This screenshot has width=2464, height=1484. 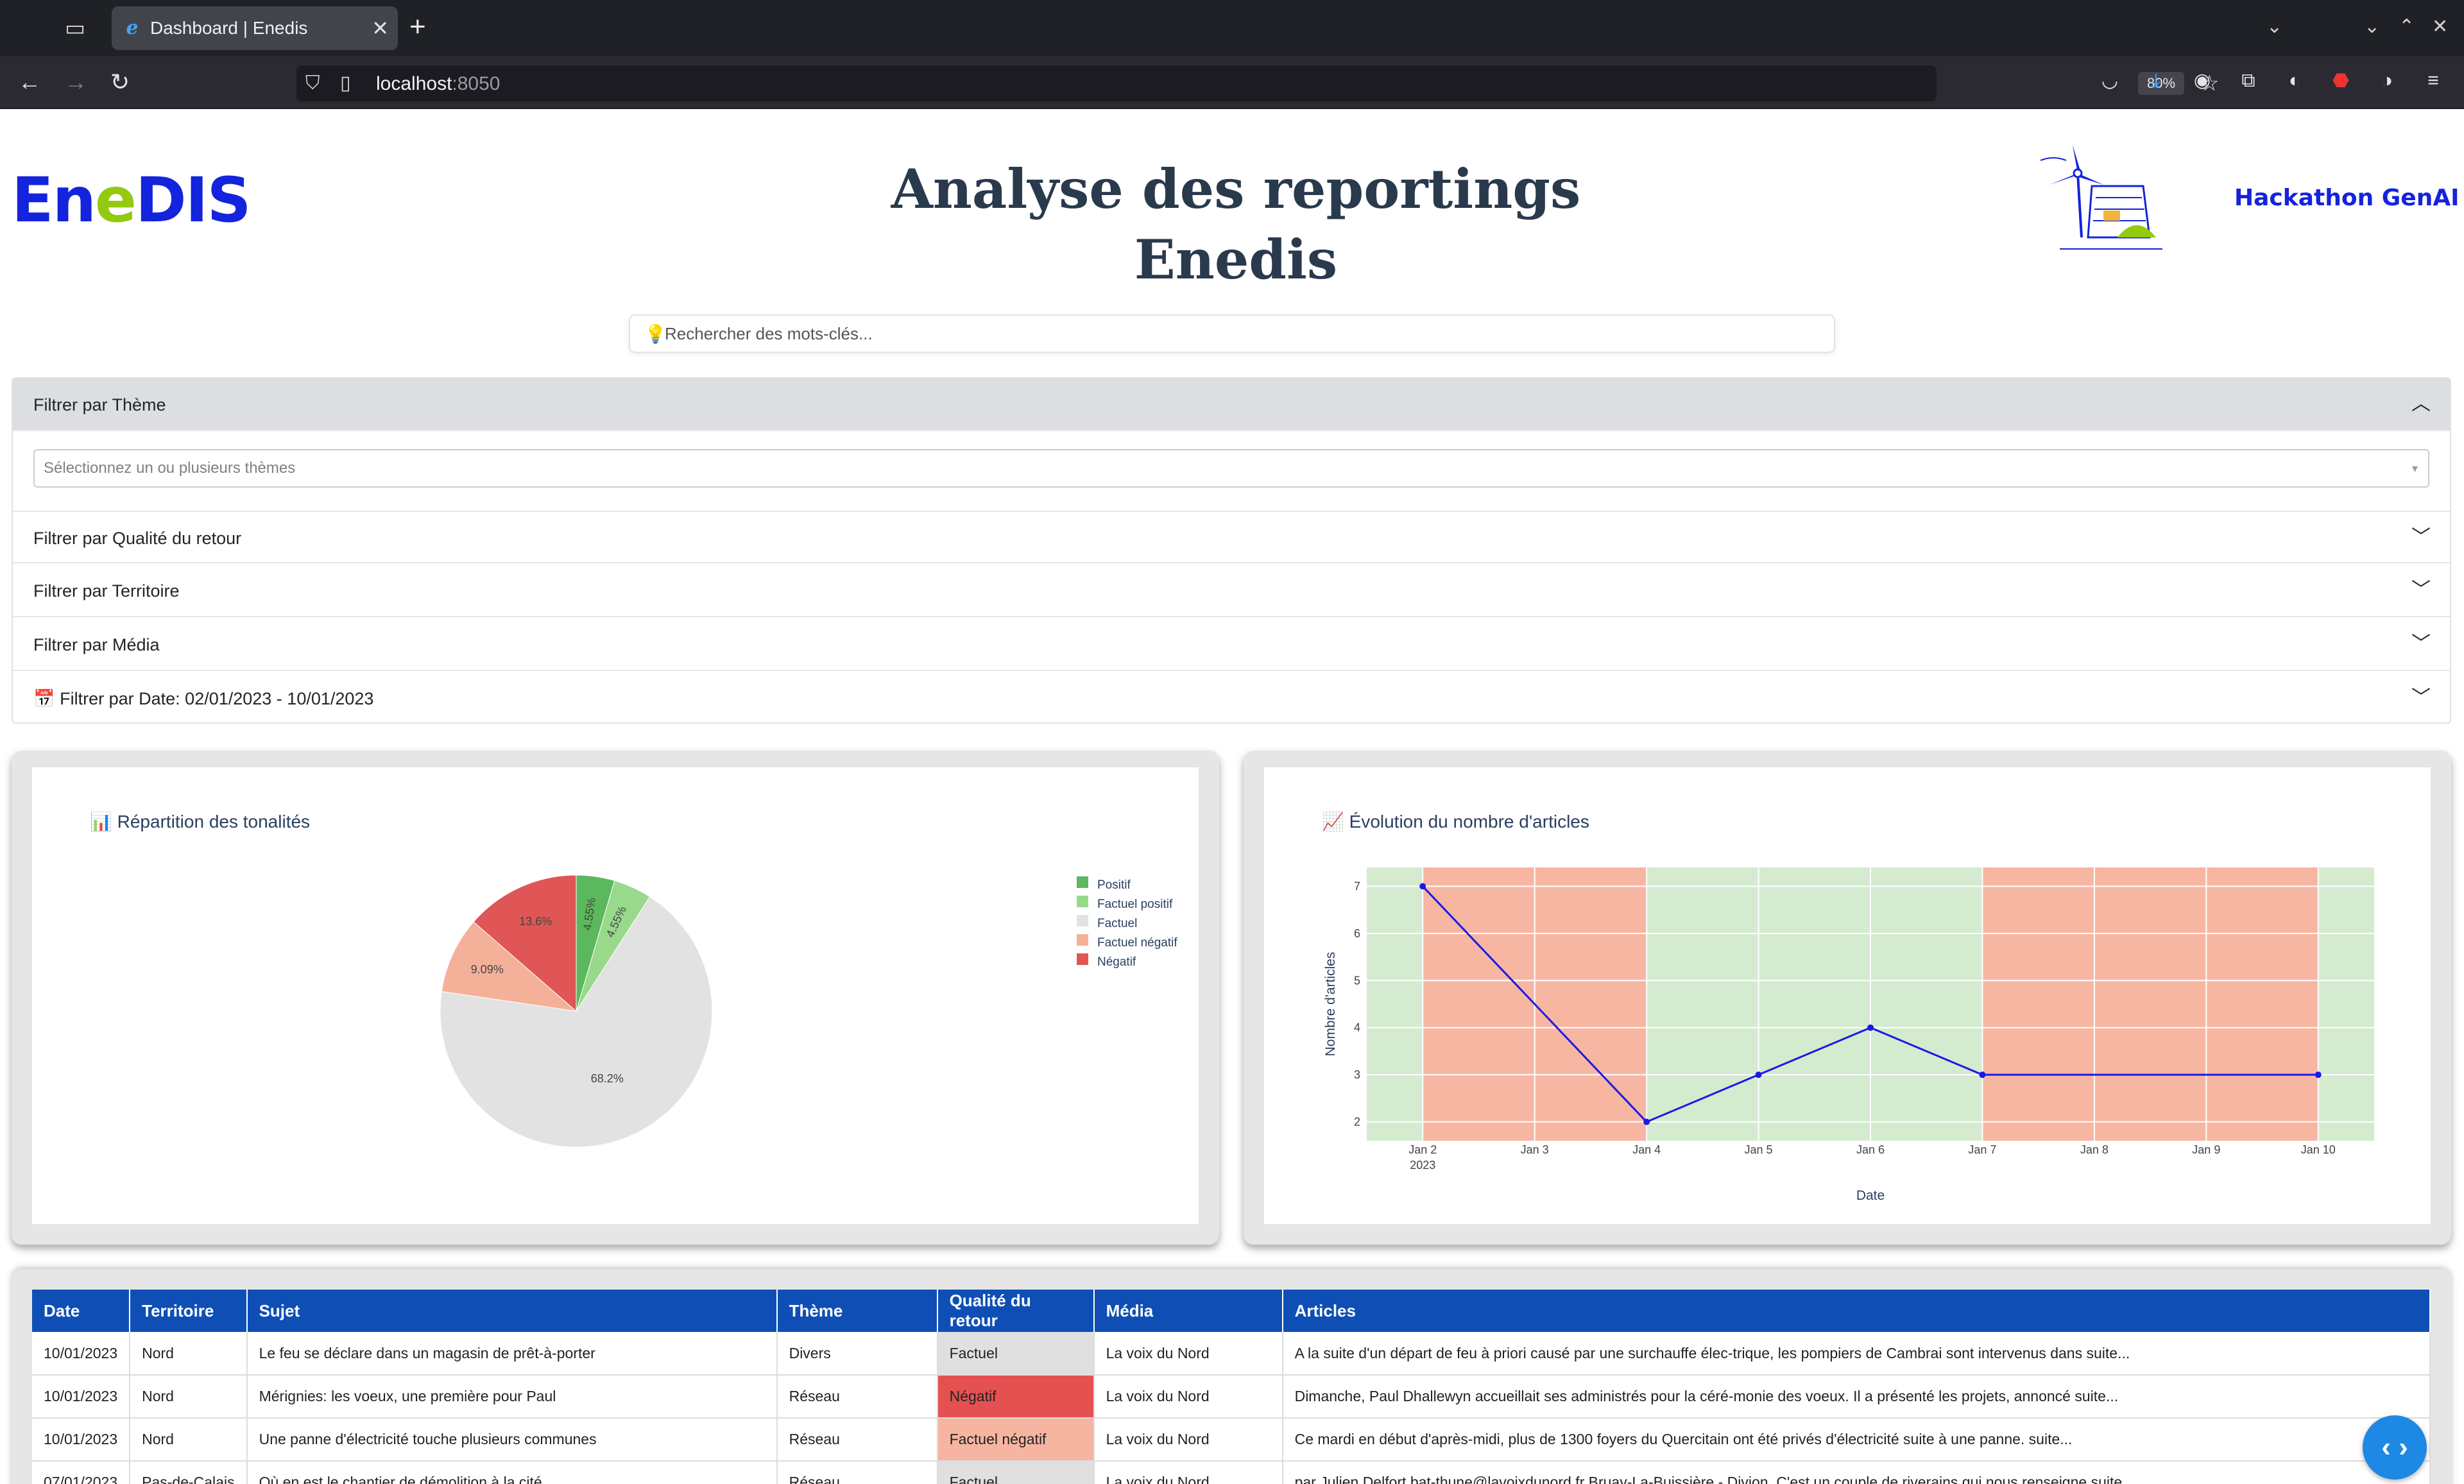 I want to click on pie-slice-label: 13.6%, so click(x=536, y=922).